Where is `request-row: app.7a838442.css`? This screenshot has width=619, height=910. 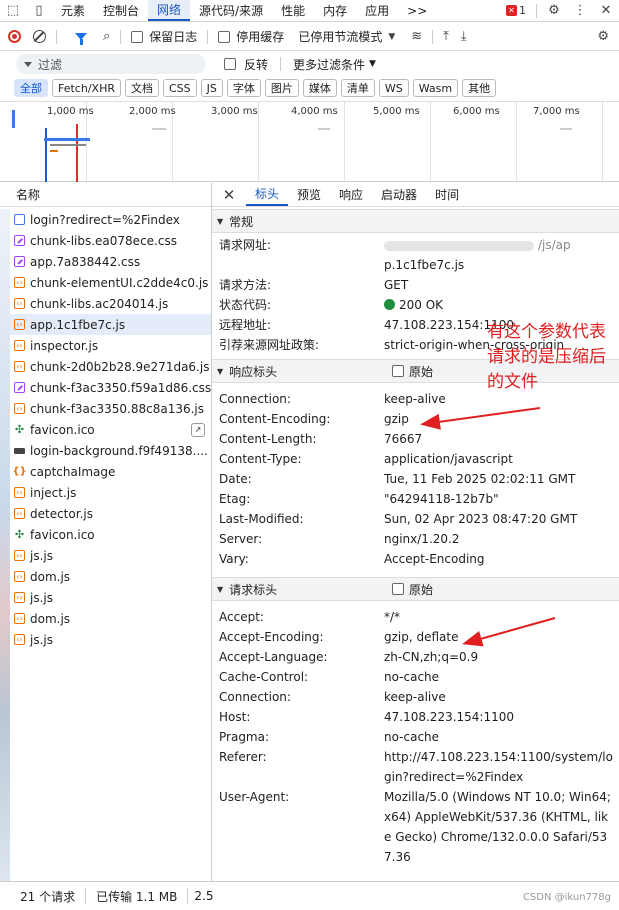
request-row: app.7a838442.css is located at coordinates (110, 261).